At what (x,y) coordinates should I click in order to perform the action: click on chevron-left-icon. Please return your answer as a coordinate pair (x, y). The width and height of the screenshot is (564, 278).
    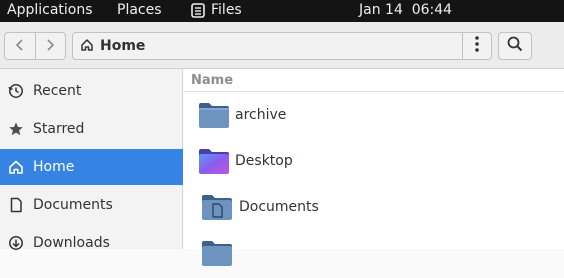
    Looking at the image, I should click on (20, 46).